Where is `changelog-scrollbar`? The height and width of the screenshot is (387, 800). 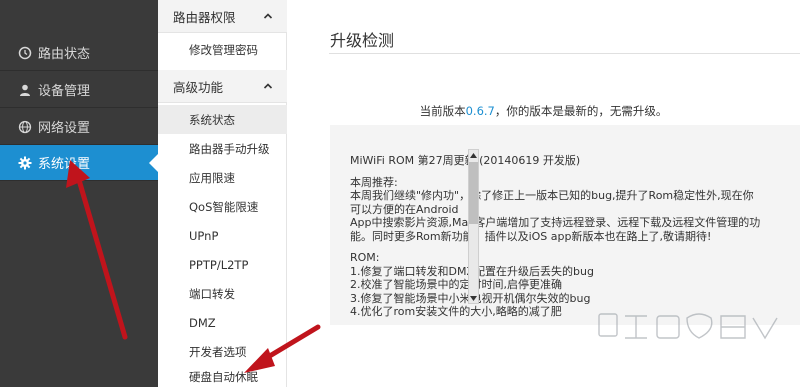 changelog-scrollbar is located at coordinates (473, 226).